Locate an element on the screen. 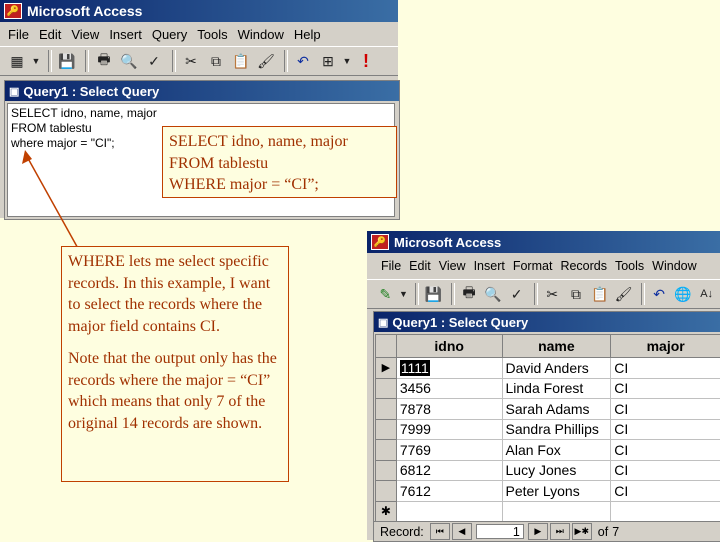 The image size is (720, 542). menu-records: Records is located at coordinates (583, 266).